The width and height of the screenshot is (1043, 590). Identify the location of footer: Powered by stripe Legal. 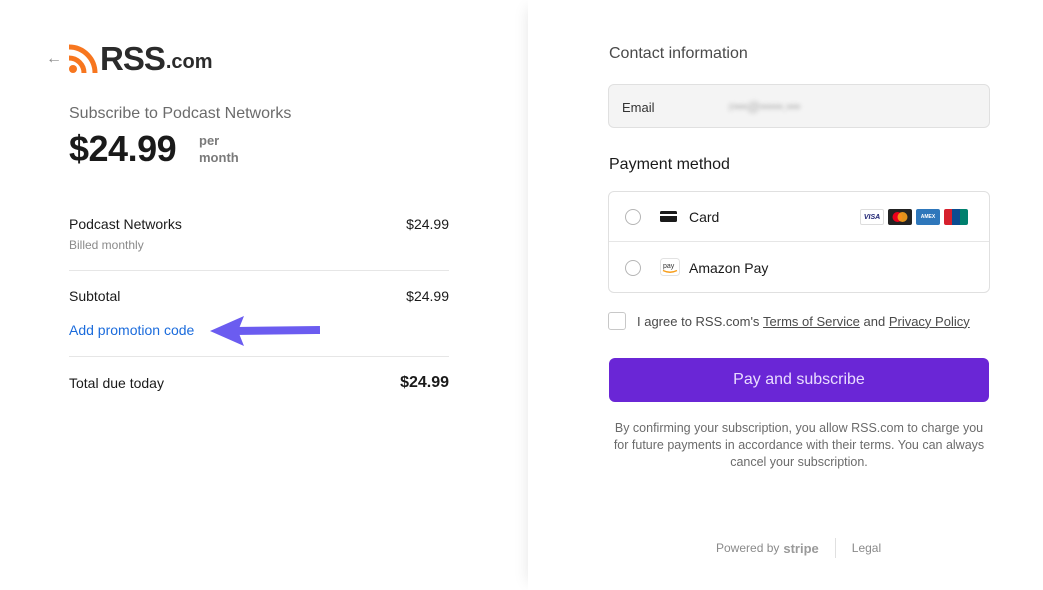
(798, 548).